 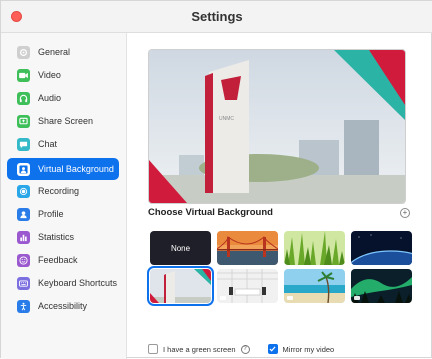 What do you see at coordinates (54, 52) in the screenshot?
I see `sidebar-item-label: General` at bounding box center [54, 52].